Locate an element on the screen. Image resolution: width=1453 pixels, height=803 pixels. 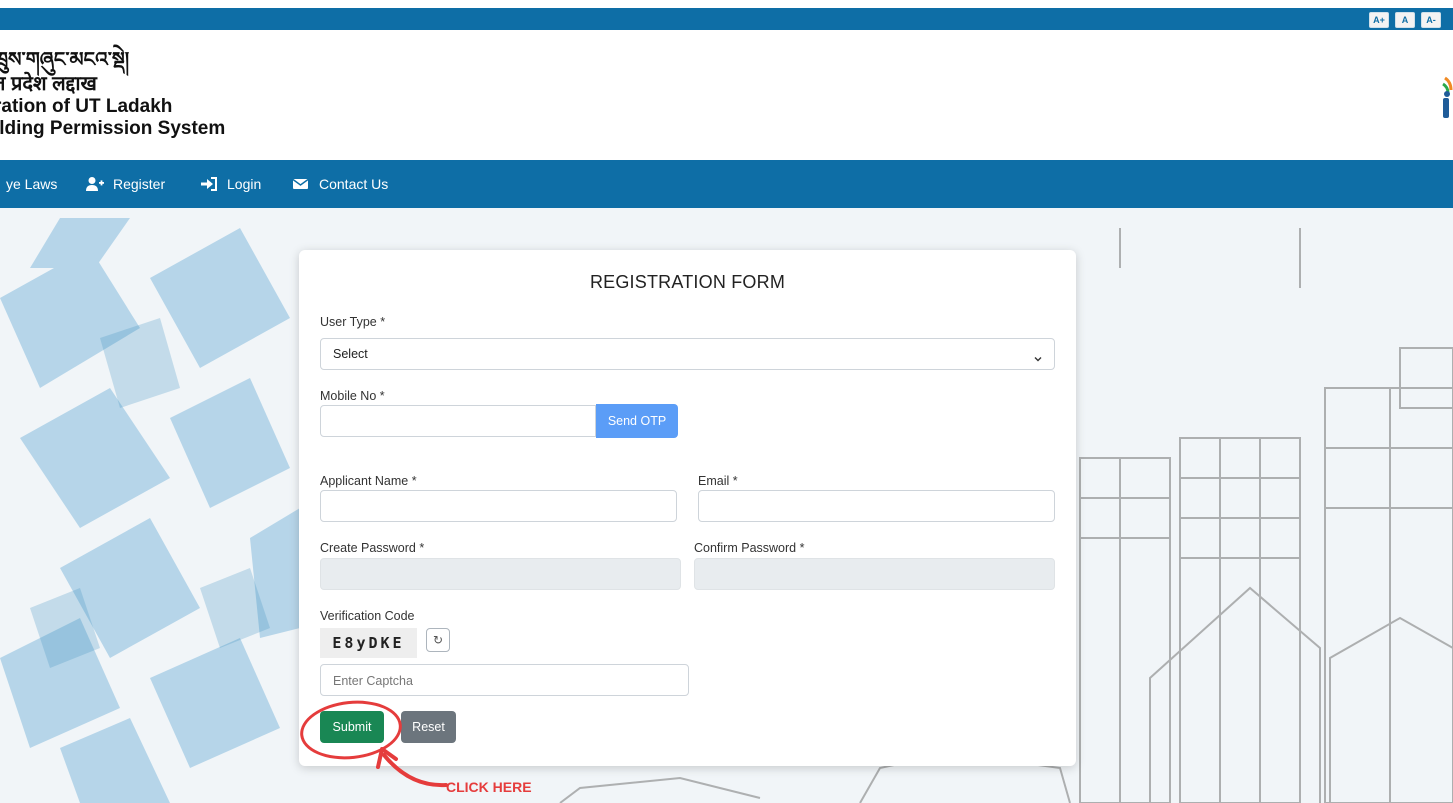
font-size-controls: A+ A A- is located at coordinates (1405, 20).